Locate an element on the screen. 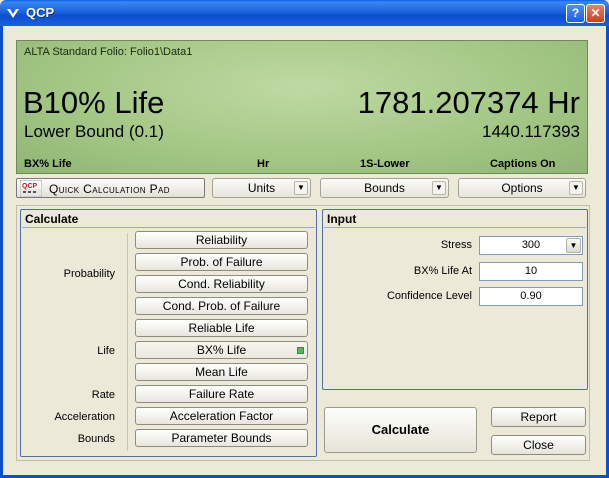 This screenshot has height=478, width=609. units-dropdown: Units ▼ is located at coordinates (261, 188).